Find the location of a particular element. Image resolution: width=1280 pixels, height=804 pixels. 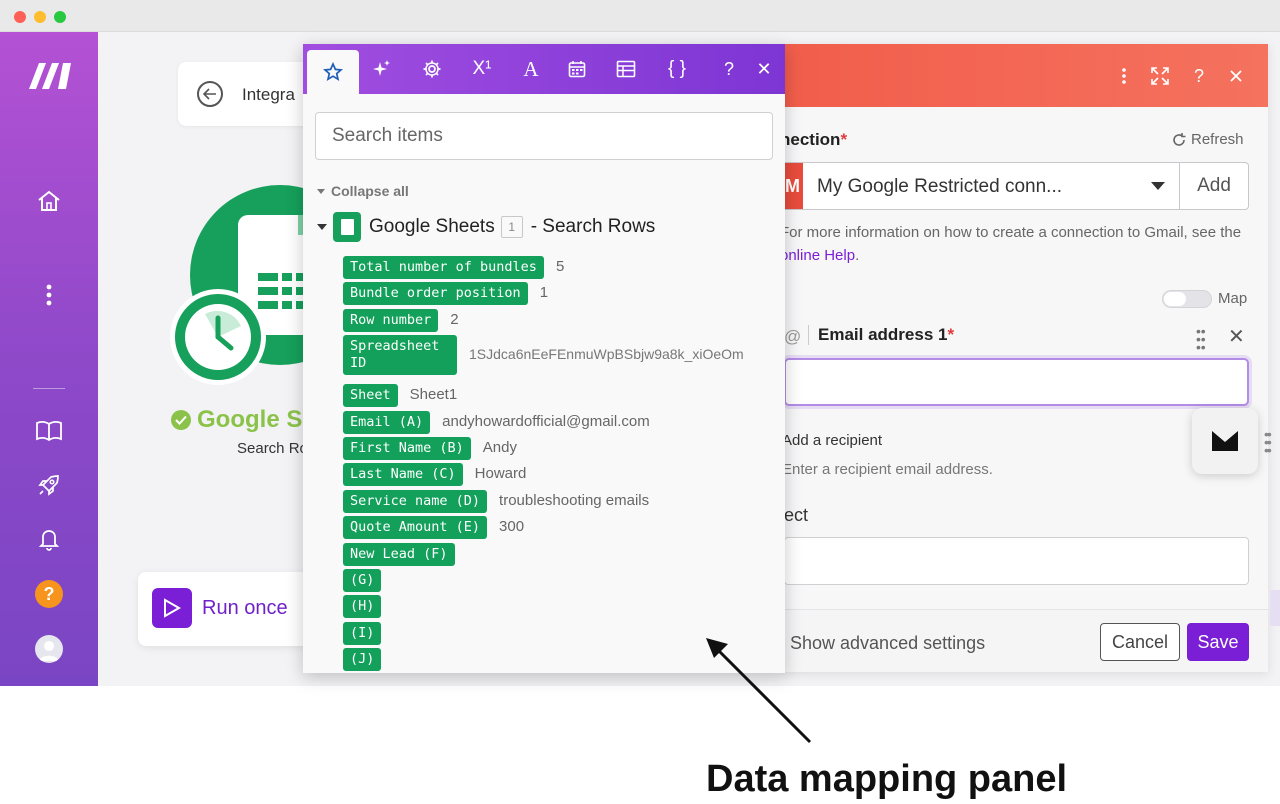

mapping-item-pill: (J) is located at coordinates (362, 660).